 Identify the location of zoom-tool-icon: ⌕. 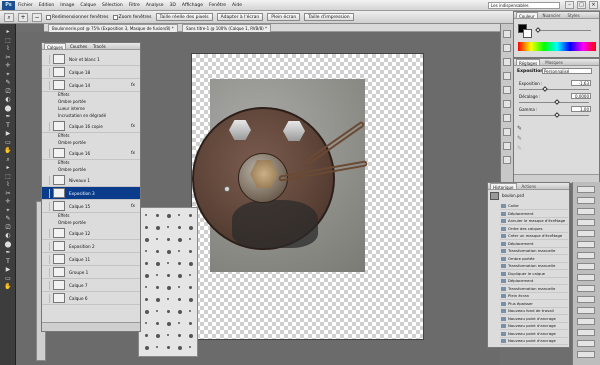
(9, 17).